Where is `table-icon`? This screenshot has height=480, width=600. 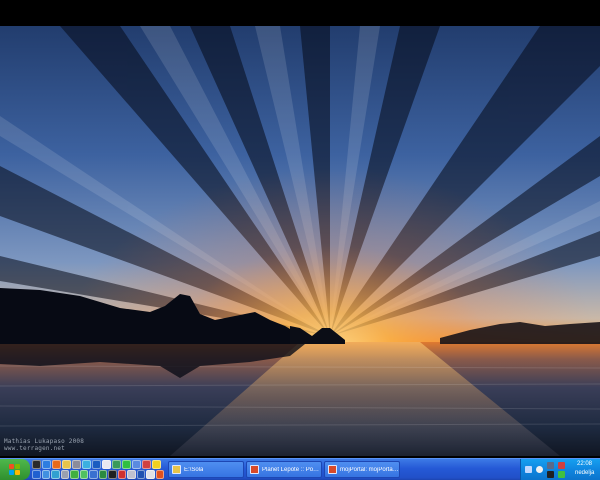 table-icon is located at coordinates (131, 474).